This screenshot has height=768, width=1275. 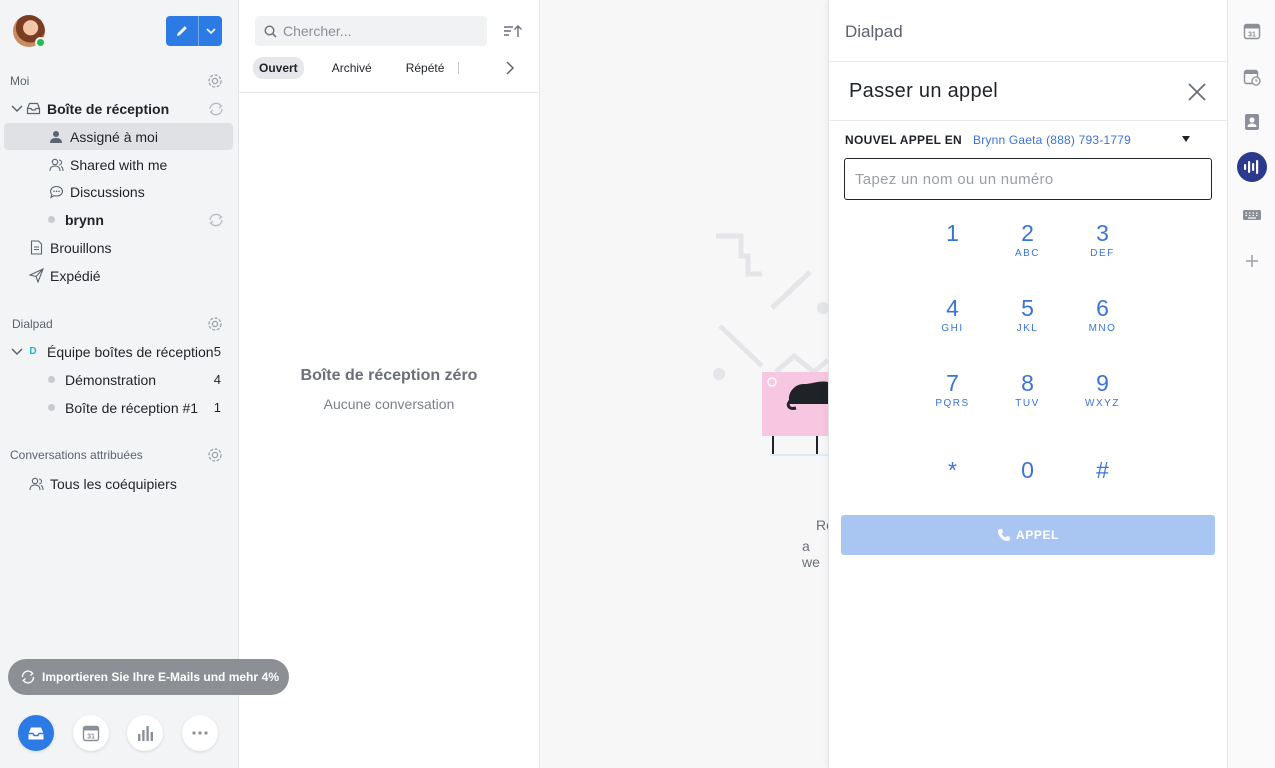 I want to click on tab-snoozed: Répété, so click(x=425, y=68).